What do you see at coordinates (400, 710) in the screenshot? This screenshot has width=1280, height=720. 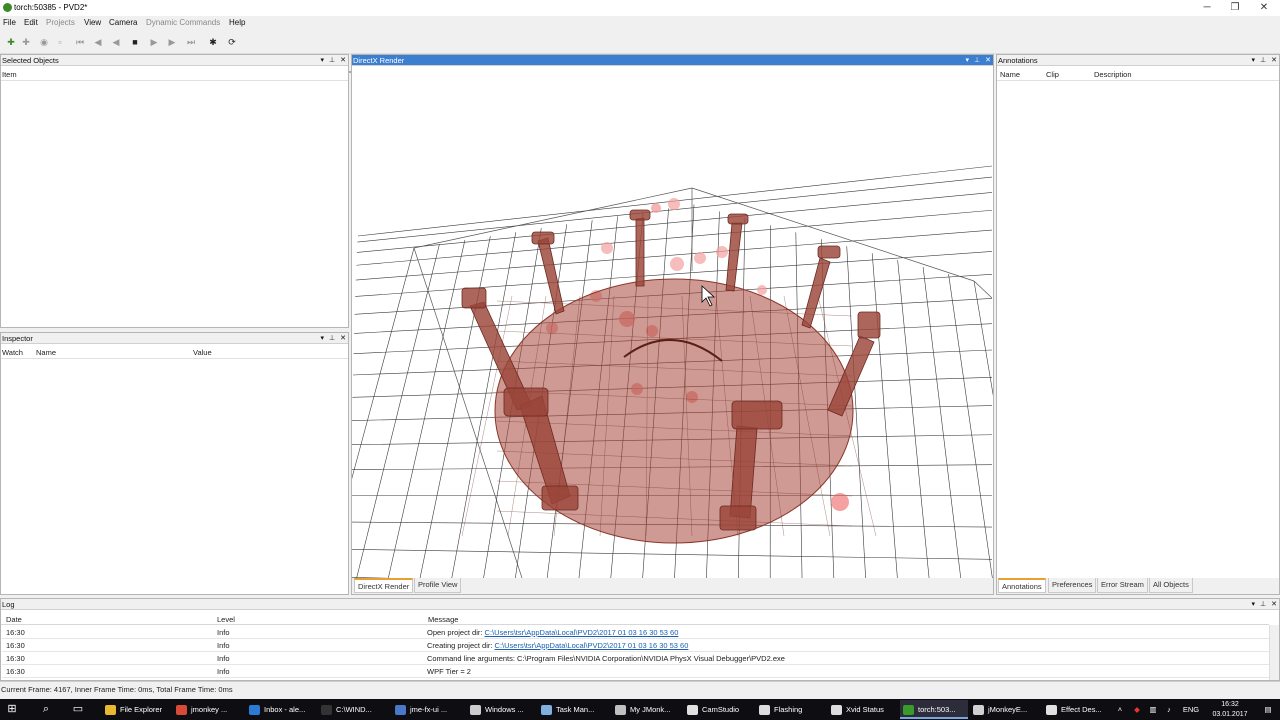 I see `shield-icon` at bounding box center [400, 710].